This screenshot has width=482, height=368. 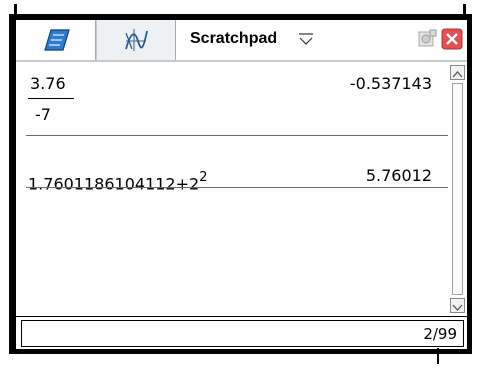 I want to click on tab-calculator, so click(x=56, y=40).